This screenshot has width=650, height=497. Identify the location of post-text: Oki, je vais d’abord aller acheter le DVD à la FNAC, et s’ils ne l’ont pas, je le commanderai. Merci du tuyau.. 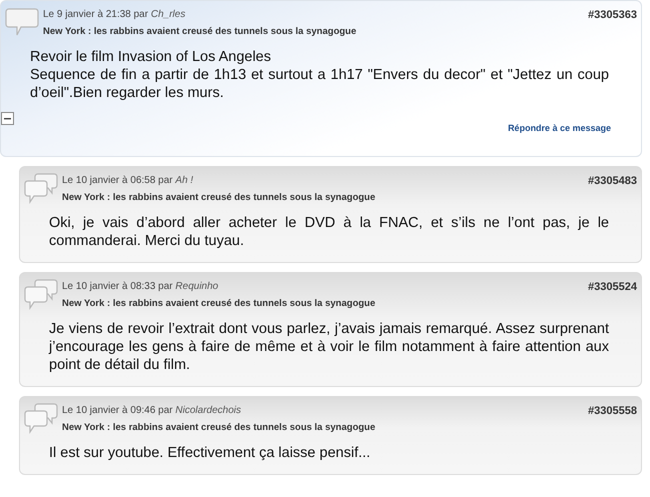
(329, 232).